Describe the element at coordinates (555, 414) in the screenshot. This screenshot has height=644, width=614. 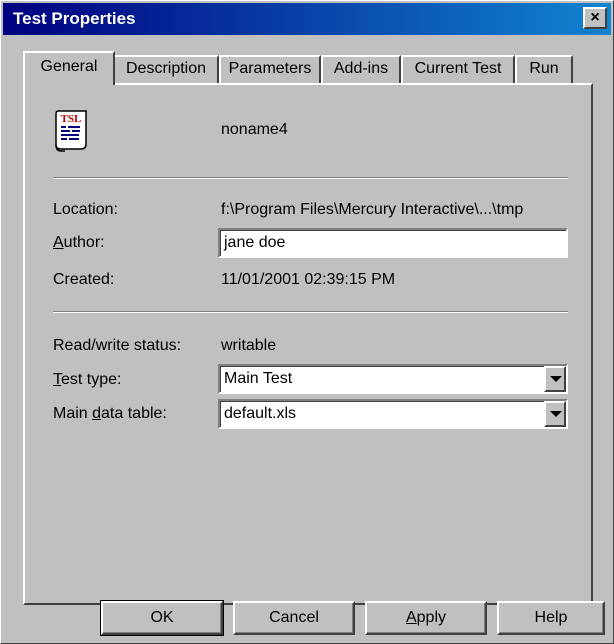
I see `main-data-table-dropdown-arrow-icon` at that location.